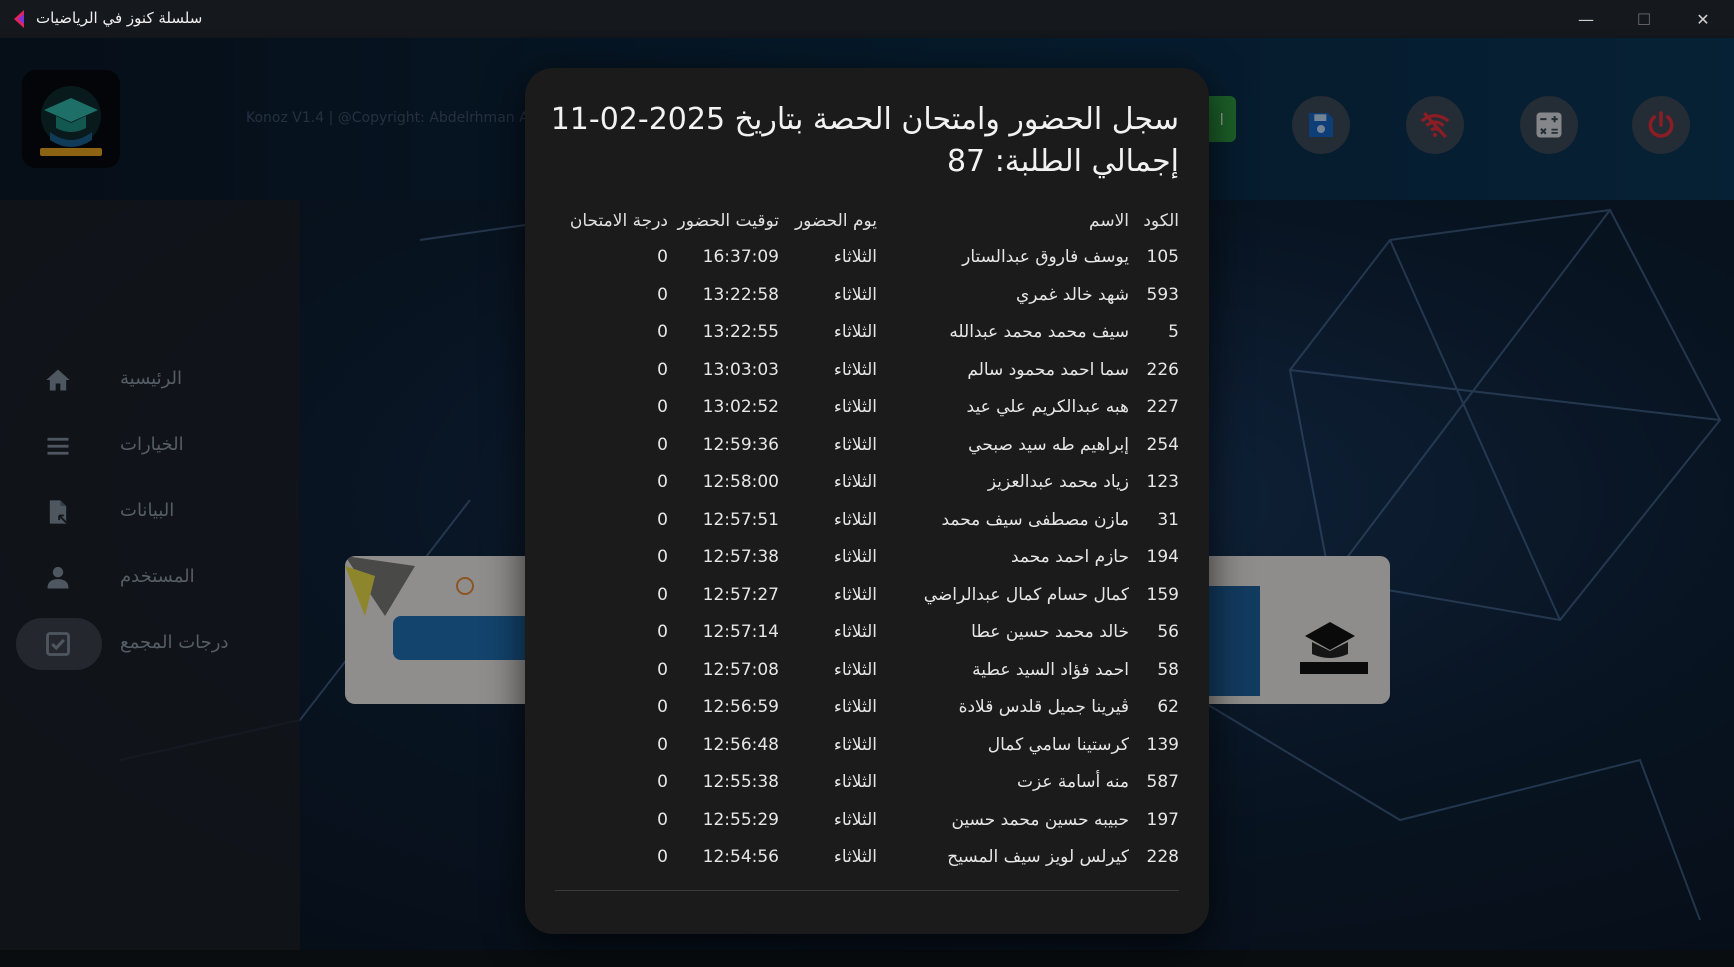 The image size is (1734, 967). I want to click on table-row: 197 حبيبه حسين محمد حسين الثلاثاء 12:55:29 0, so click(867, 822).